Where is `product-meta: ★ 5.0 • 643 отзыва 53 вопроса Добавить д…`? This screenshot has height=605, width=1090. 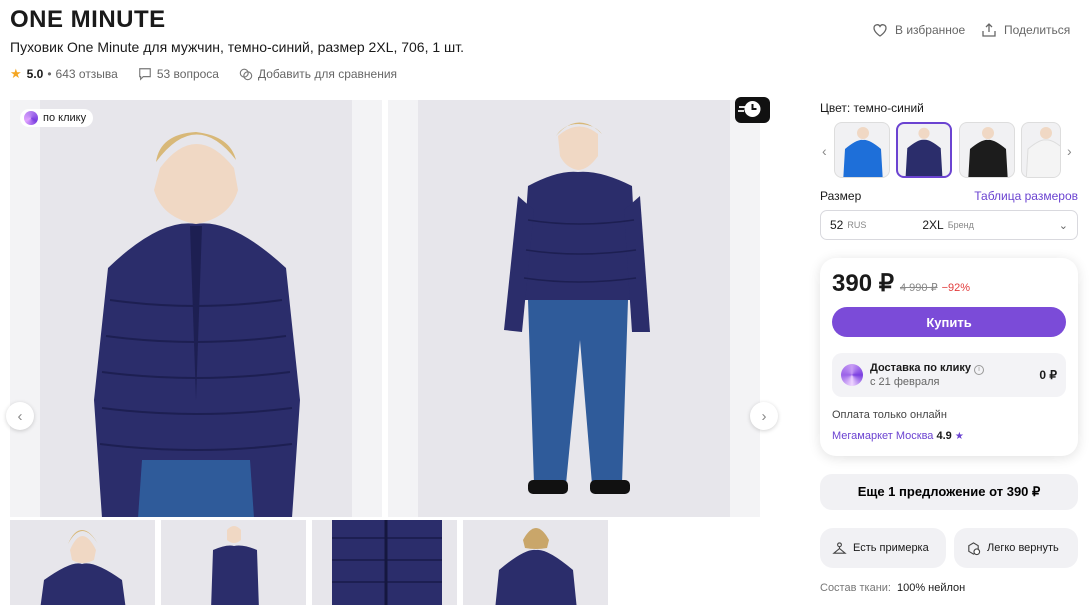
product-meta: ★ 5.0 • 643 отзыва 53 вопроса Добавить д… is located at coordinates (203, 74).